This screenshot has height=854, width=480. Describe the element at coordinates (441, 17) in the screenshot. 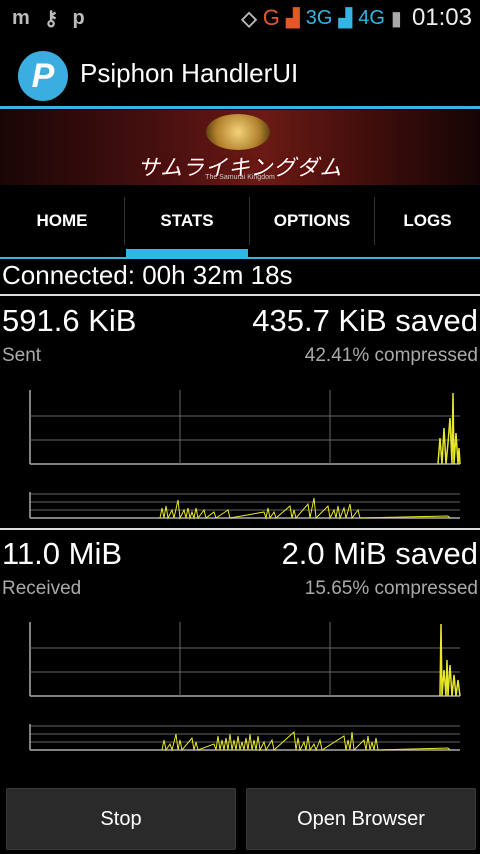

I see `status-time: 01:03` at that location.